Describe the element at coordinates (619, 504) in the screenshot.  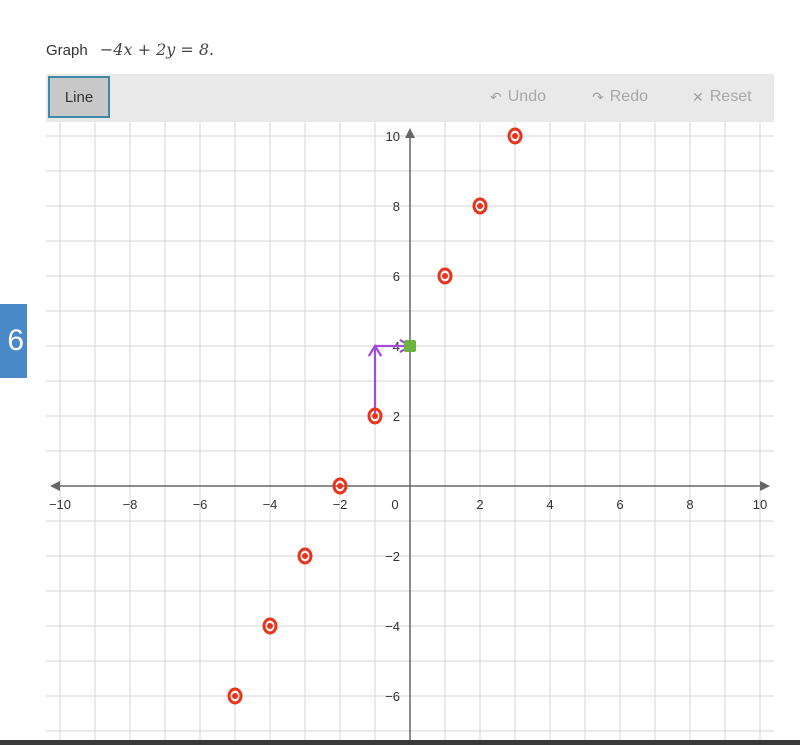
I see `x-tick-label: 6` at that location.